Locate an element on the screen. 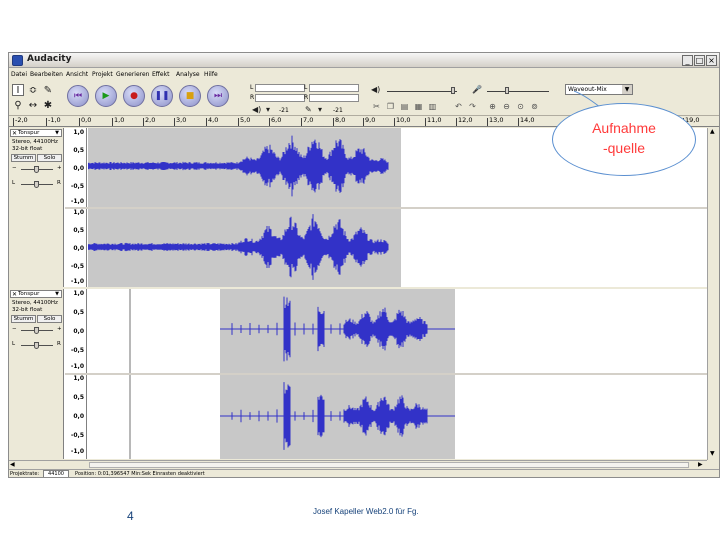 The width and height of the screenshot is (728, 546). horizontal-scroll-thumb is located at coordinates (389, 465).